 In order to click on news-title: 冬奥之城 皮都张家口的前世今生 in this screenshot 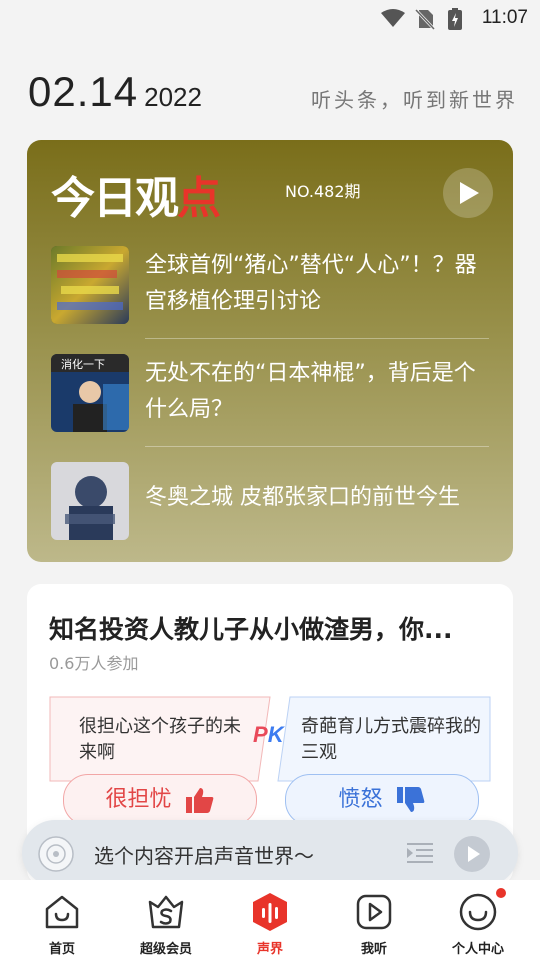, I will do `click(302, 497)`.